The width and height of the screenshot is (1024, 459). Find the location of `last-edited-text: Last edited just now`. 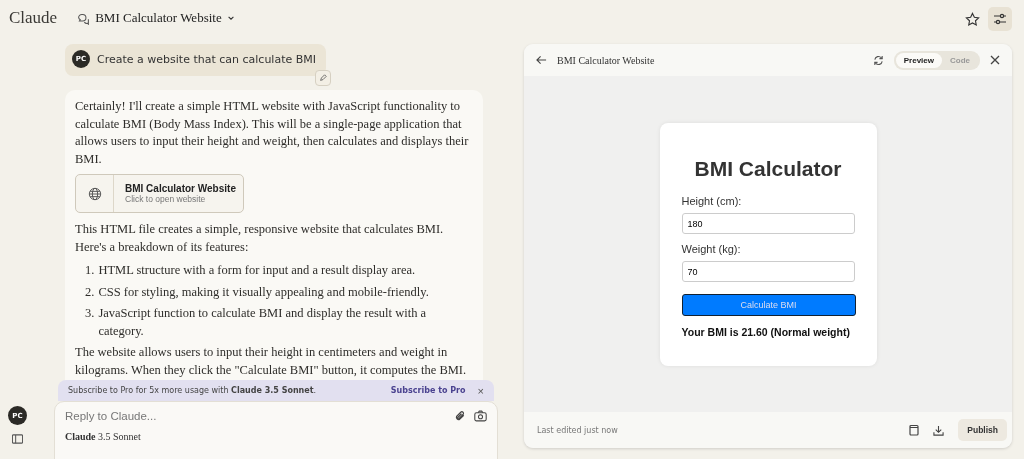

last-edited-text: Last edited just now is located at coordinates (578, 430).